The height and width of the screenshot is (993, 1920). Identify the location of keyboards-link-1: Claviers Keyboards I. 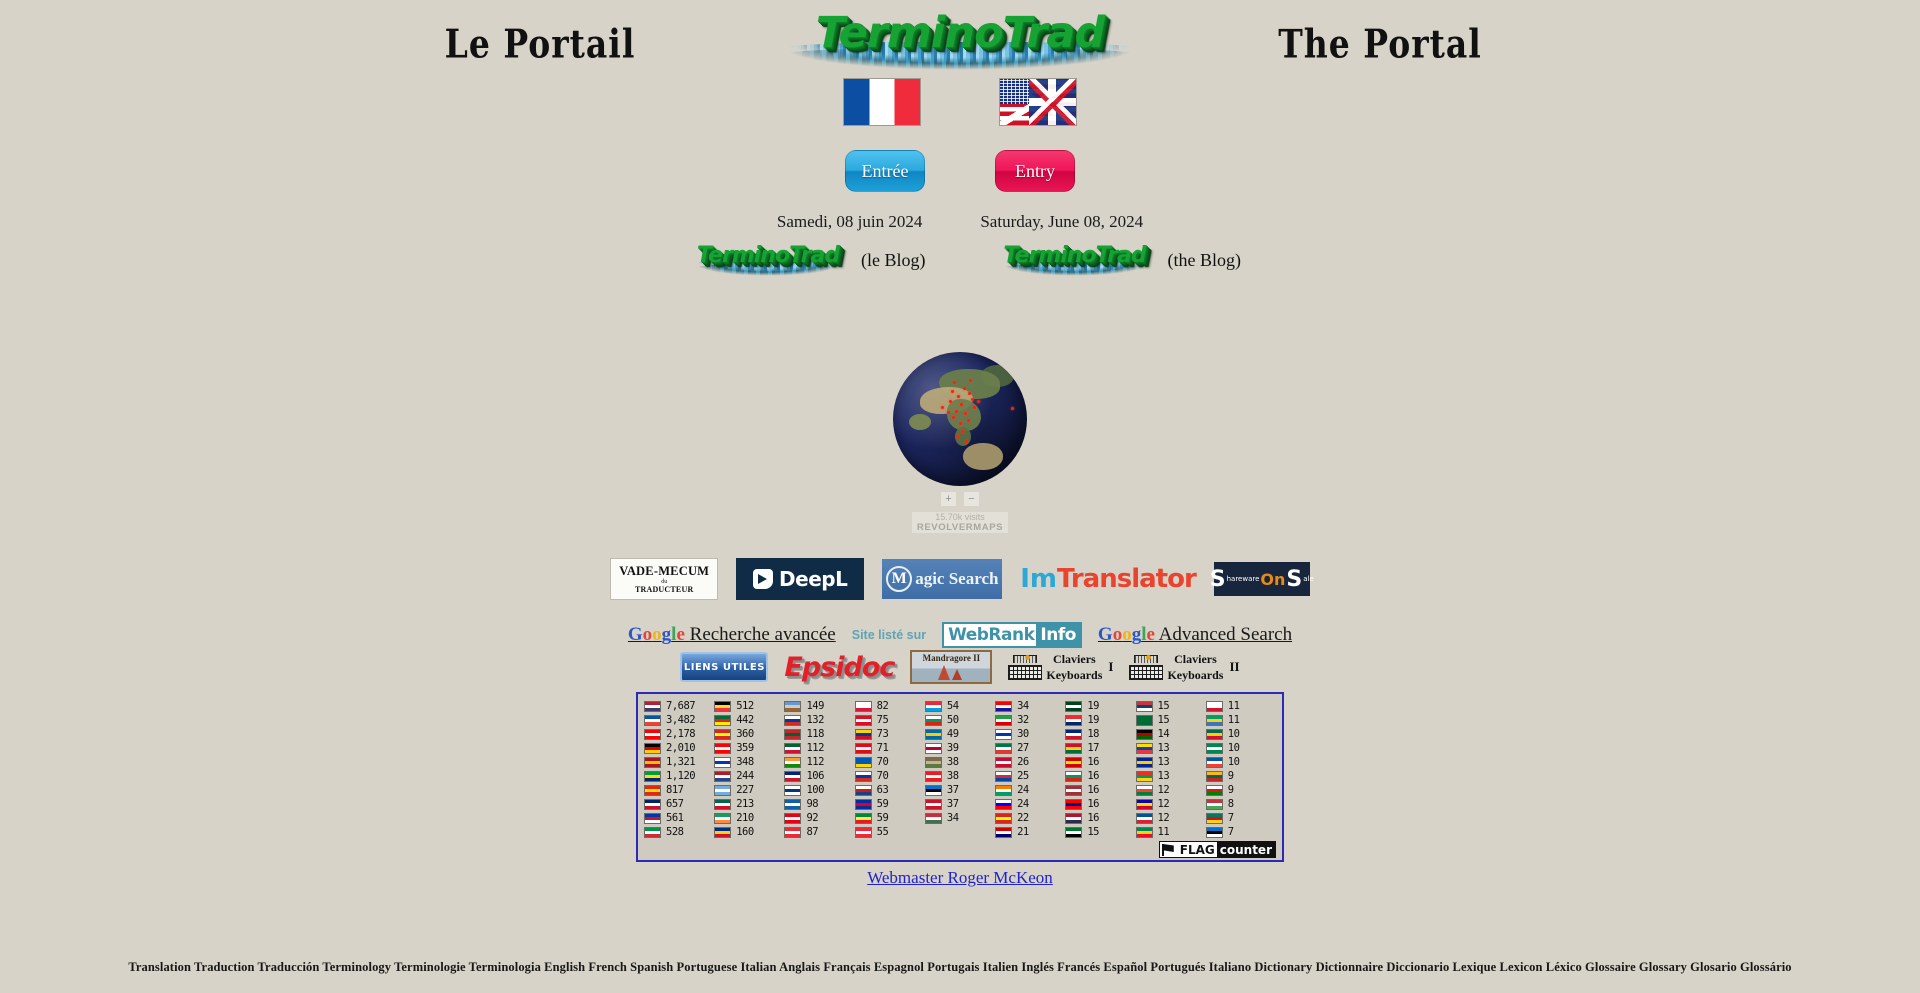
(1060, 667).